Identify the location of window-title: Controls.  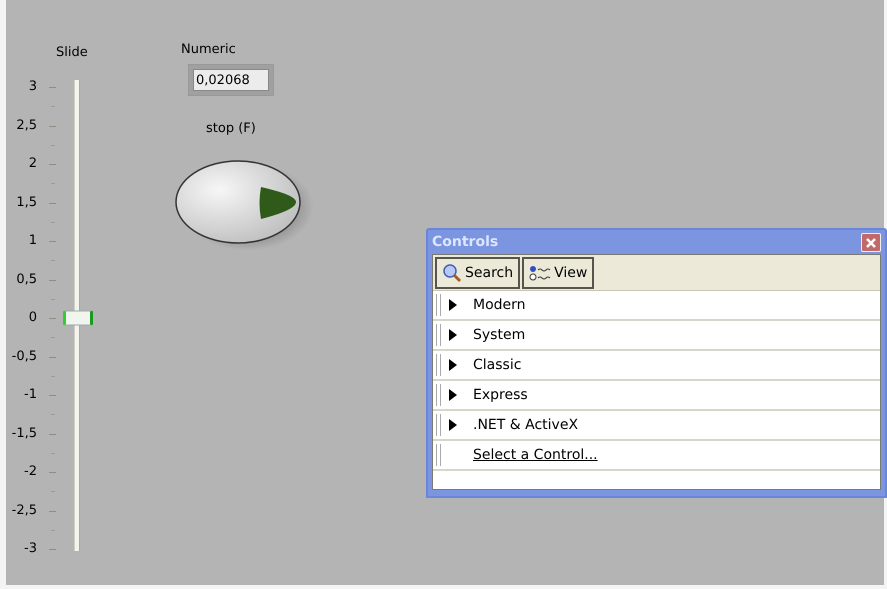
(465, 242).